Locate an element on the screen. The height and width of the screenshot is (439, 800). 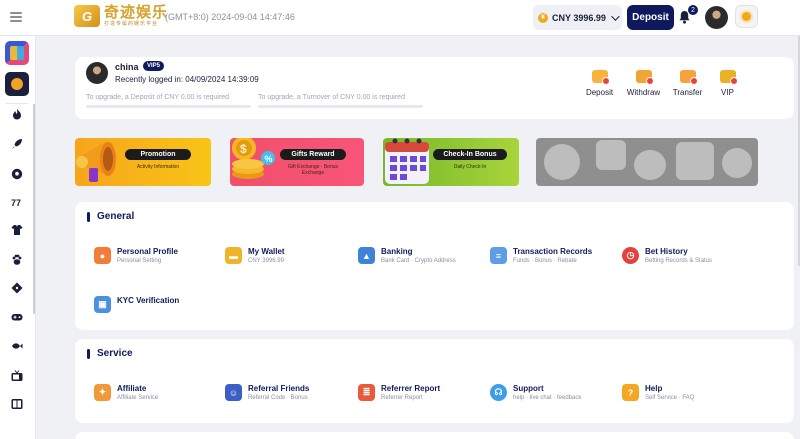
personal-profile-item: ● Personal Profile Personal Setting is located at coordinates (136, 256).